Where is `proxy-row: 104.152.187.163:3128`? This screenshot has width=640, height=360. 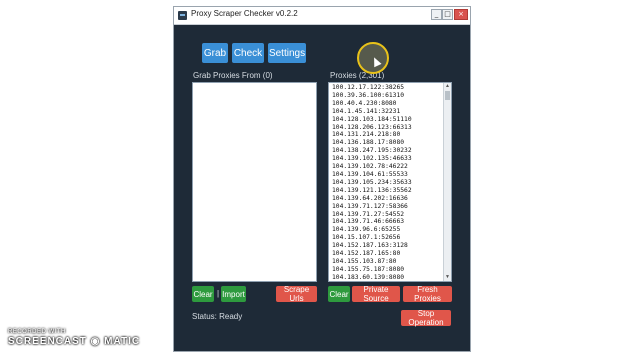
proxy-row: 104.152.187.163:3128 is located at coordinates (387, 246).